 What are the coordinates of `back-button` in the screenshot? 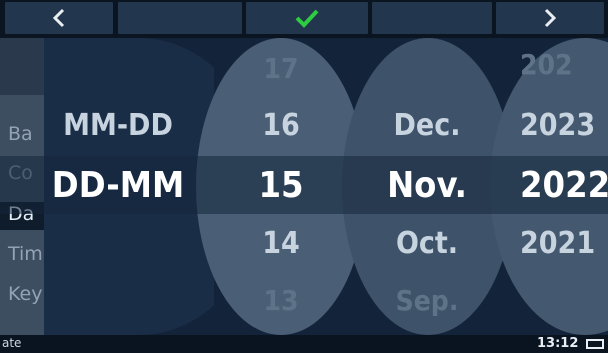 It's located at (59, 18).